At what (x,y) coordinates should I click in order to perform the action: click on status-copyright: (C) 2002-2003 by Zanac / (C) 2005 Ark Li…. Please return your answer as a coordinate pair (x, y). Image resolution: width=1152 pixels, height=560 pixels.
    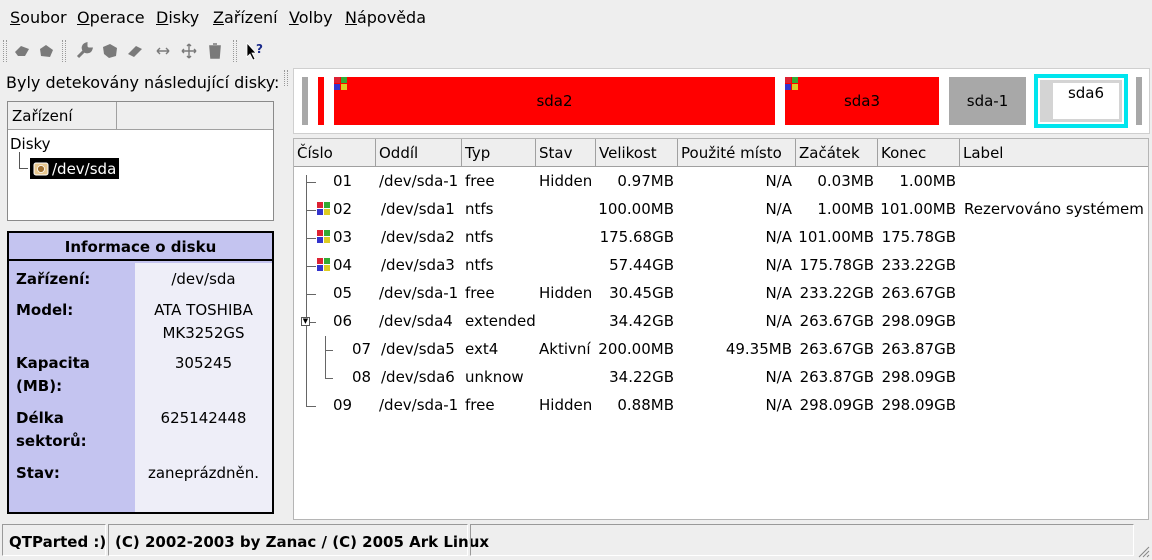
    Looking at the image, I should click on (298, 540).